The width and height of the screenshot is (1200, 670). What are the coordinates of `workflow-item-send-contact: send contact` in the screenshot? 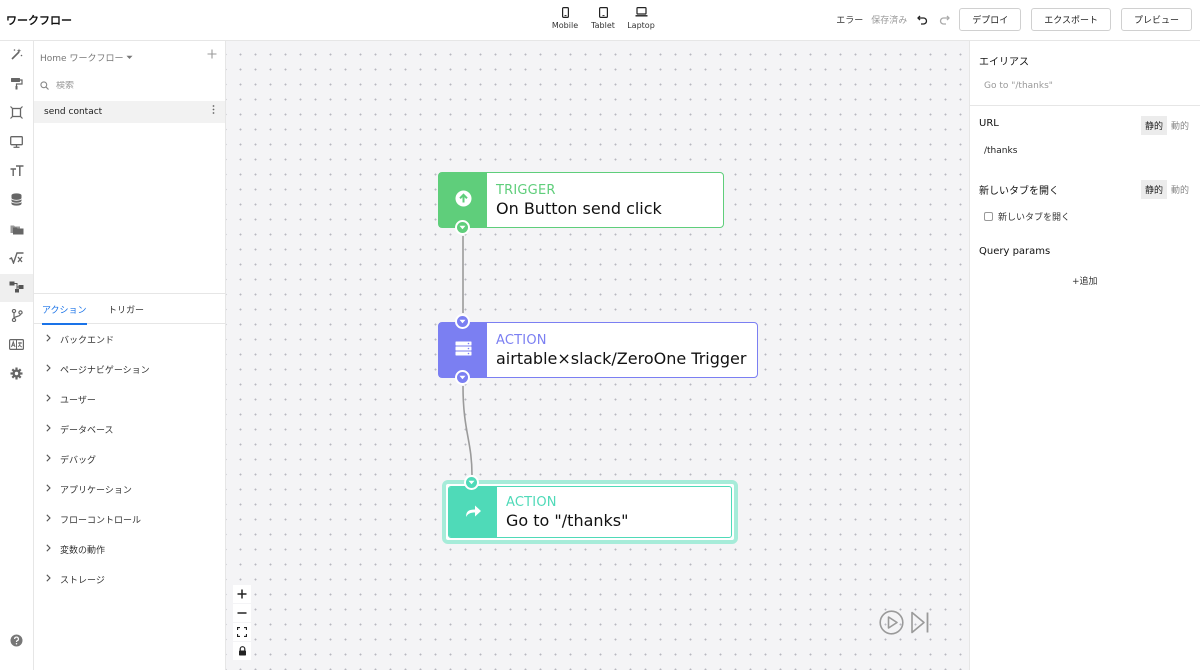 It's located at (129, 112).